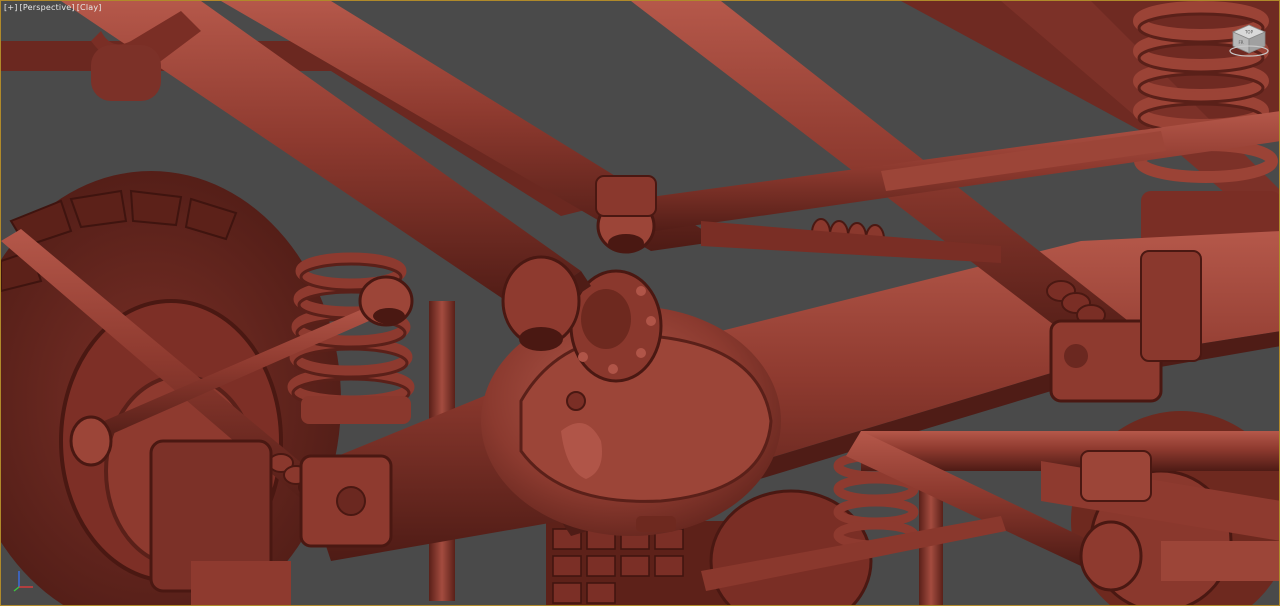  What do you see at coordinates (47, 7) in the screenshot?
I see `viewport-view-label: [Perspective]` at bounding box center [47, 7].